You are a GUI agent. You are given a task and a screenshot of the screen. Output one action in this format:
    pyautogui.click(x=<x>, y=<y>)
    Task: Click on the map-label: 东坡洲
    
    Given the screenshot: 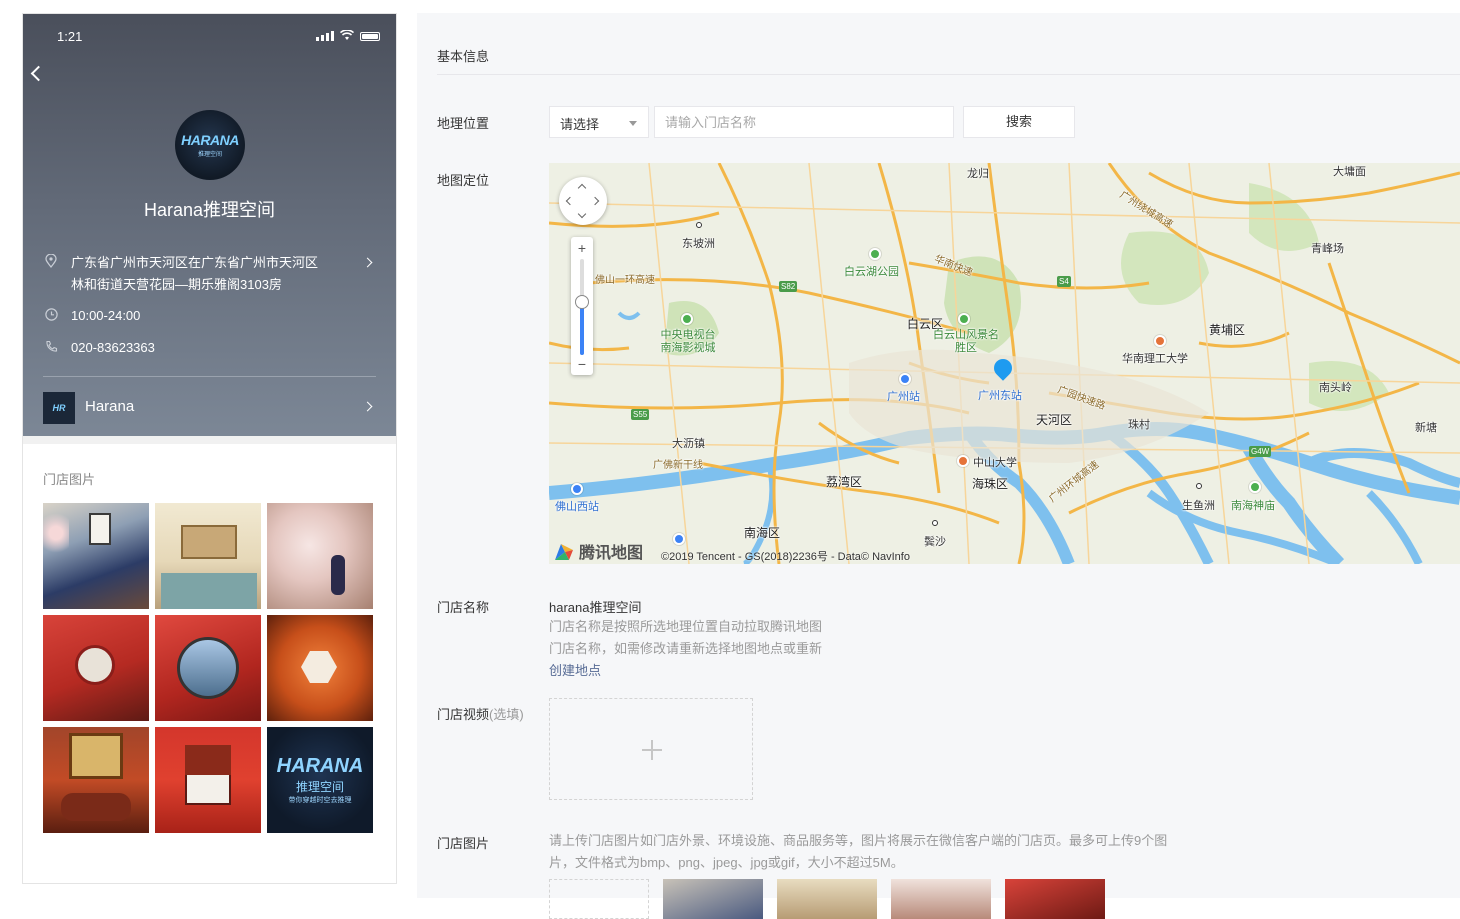 What is the action you would take?
    pyautogui.click(x=698, y=244)
    